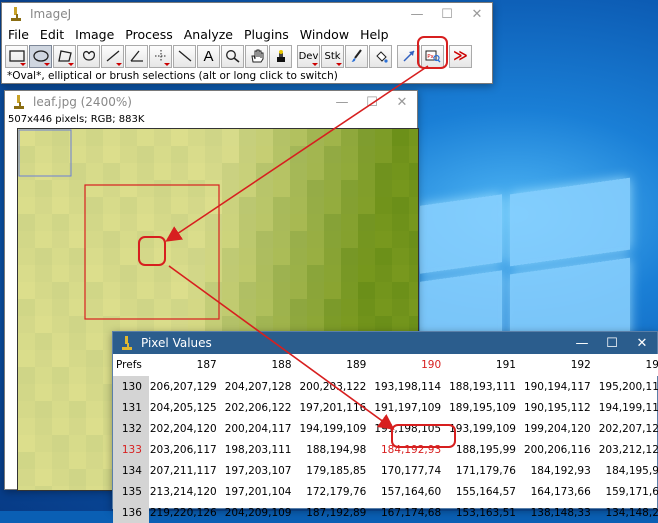 The height and width of the screenshot is (523, 658). Describe the element at coordinates (560, 491) in the screenshot. I see `table-cell: 164,173,66` at that location.